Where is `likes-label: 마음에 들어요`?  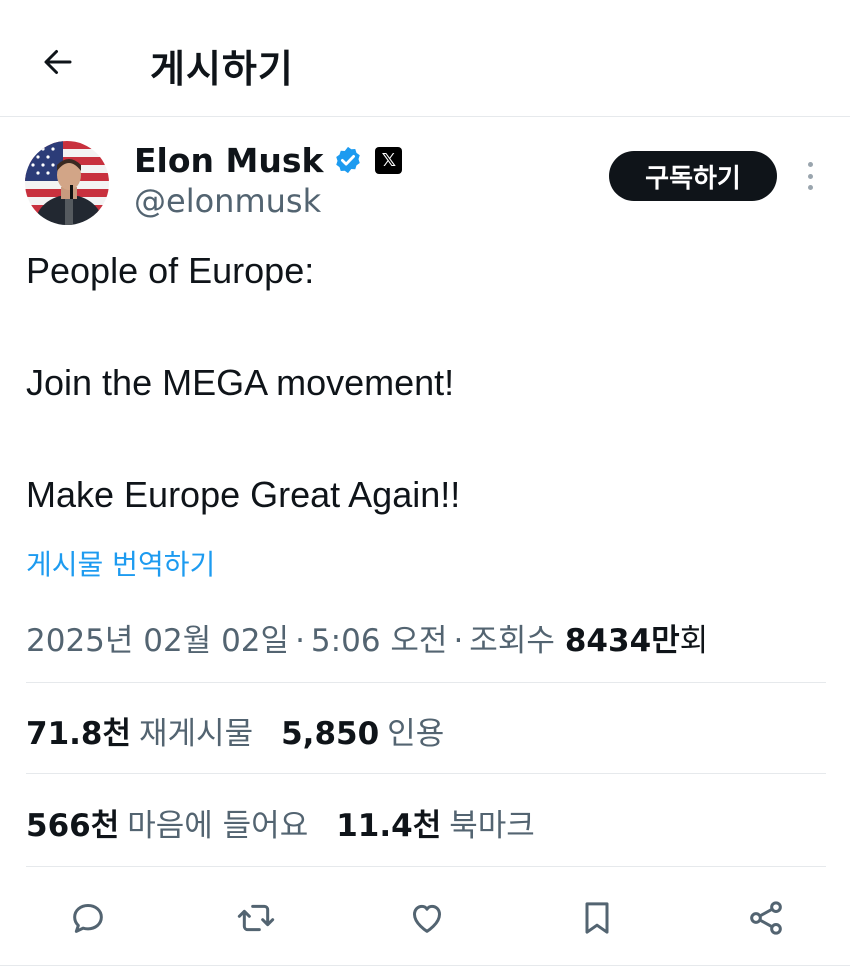
likes-label: 마음에 들어요 is located at coordinates (217, 822).